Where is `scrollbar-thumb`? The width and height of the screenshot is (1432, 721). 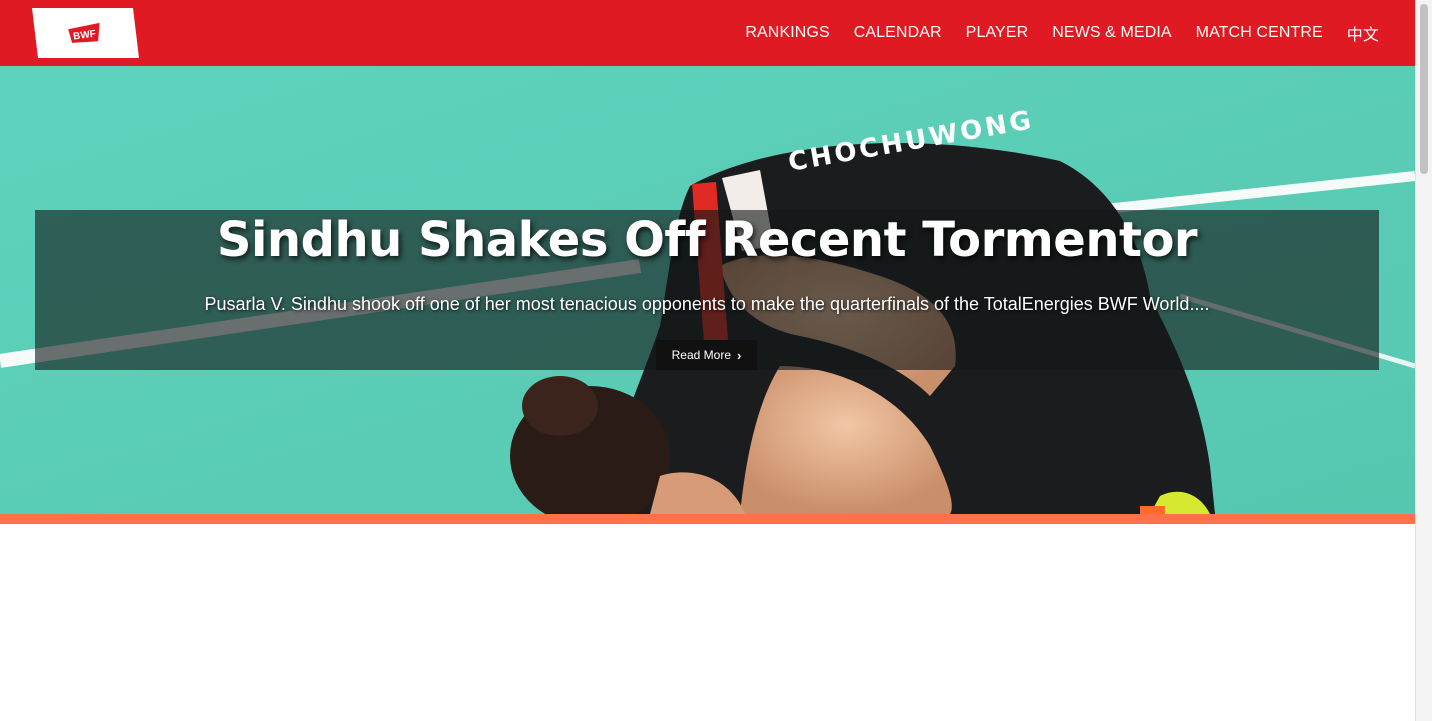
scrollbar-thumb is located at coordinates (1424, 89).